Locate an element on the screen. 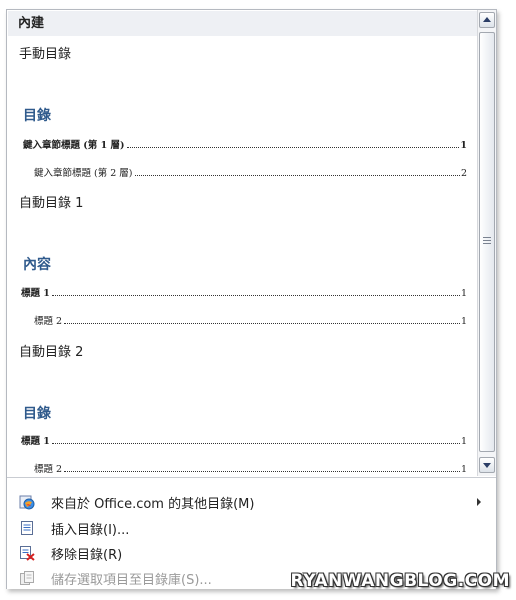 The height and width of the screenshot is (600, 516). scroll-thumb is located at coordinates (487, 242).